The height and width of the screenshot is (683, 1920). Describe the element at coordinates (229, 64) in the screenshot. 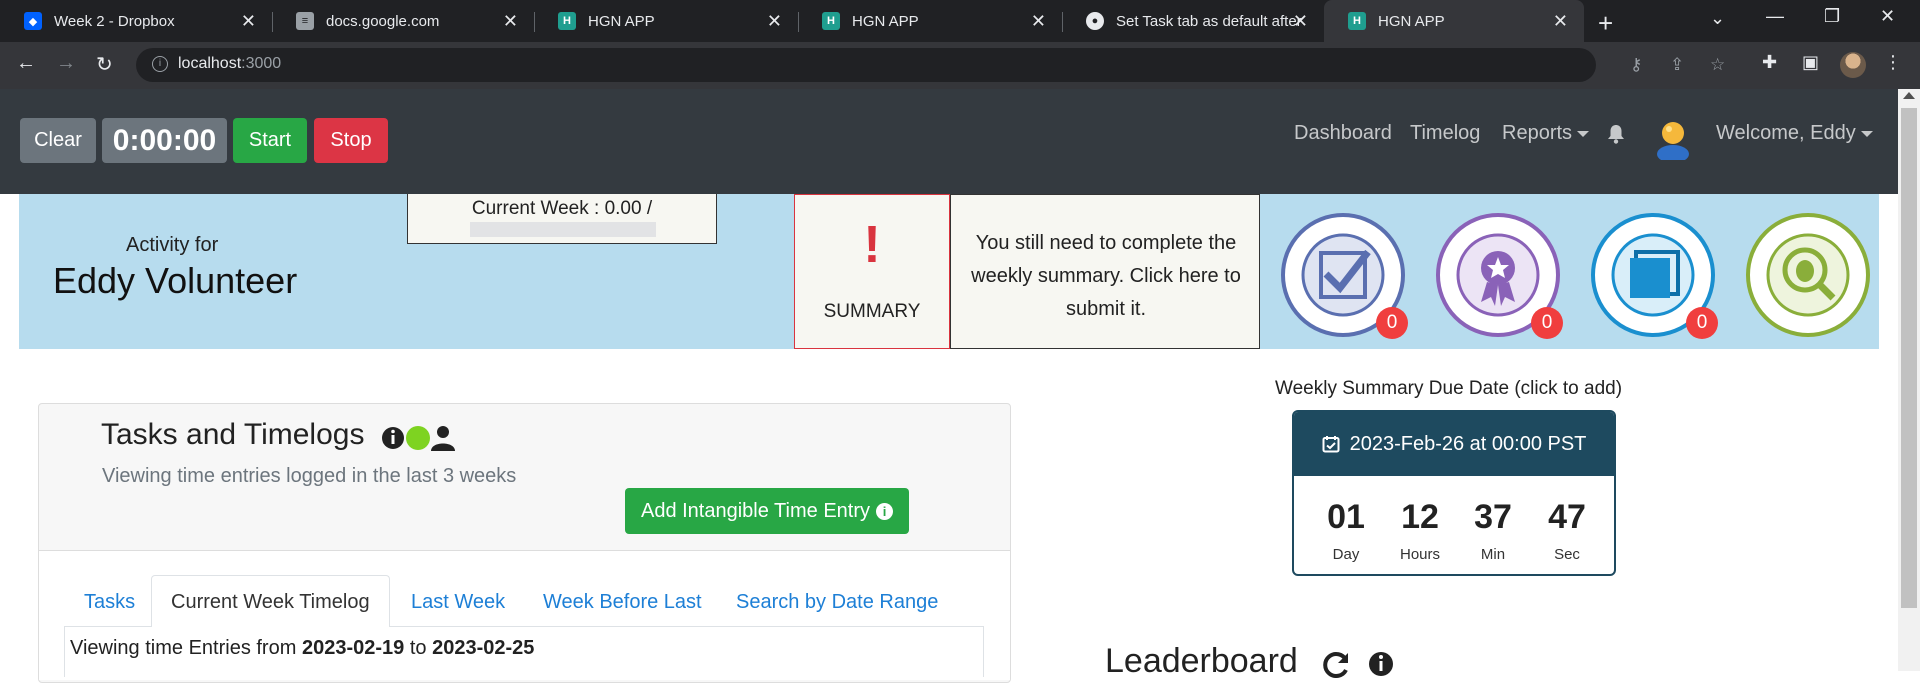

I see `url-text: localhost:3000` at that location.